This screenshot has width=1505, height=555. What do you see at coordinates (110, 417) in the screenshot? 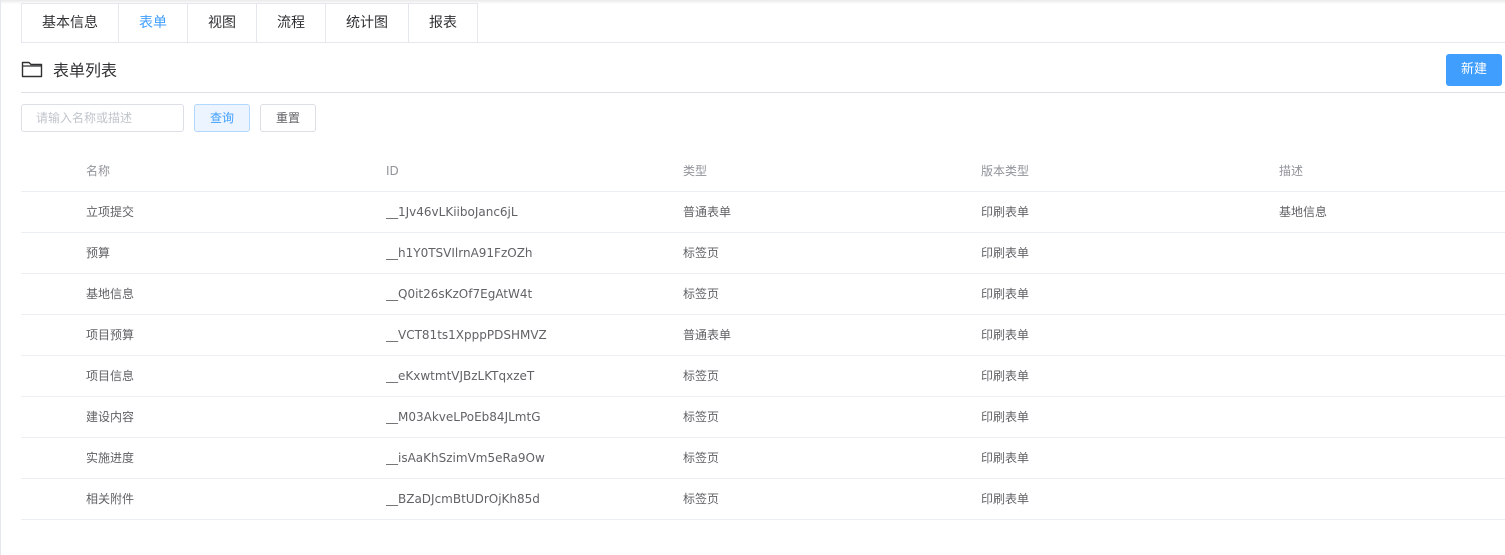
I see `row-name: 建设内容` at bounding box center [110, 417].